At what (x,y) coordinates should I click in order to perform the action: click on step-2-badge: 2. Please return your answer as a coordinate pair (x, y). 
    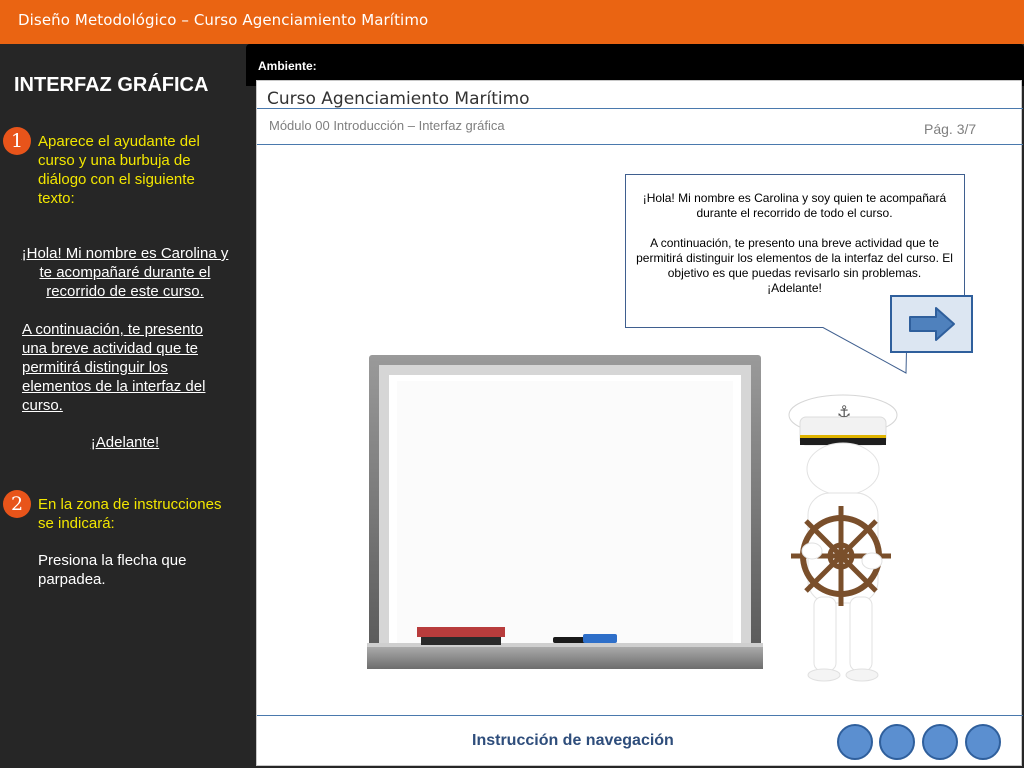
    Looking at the image, I should click on (17, 504).